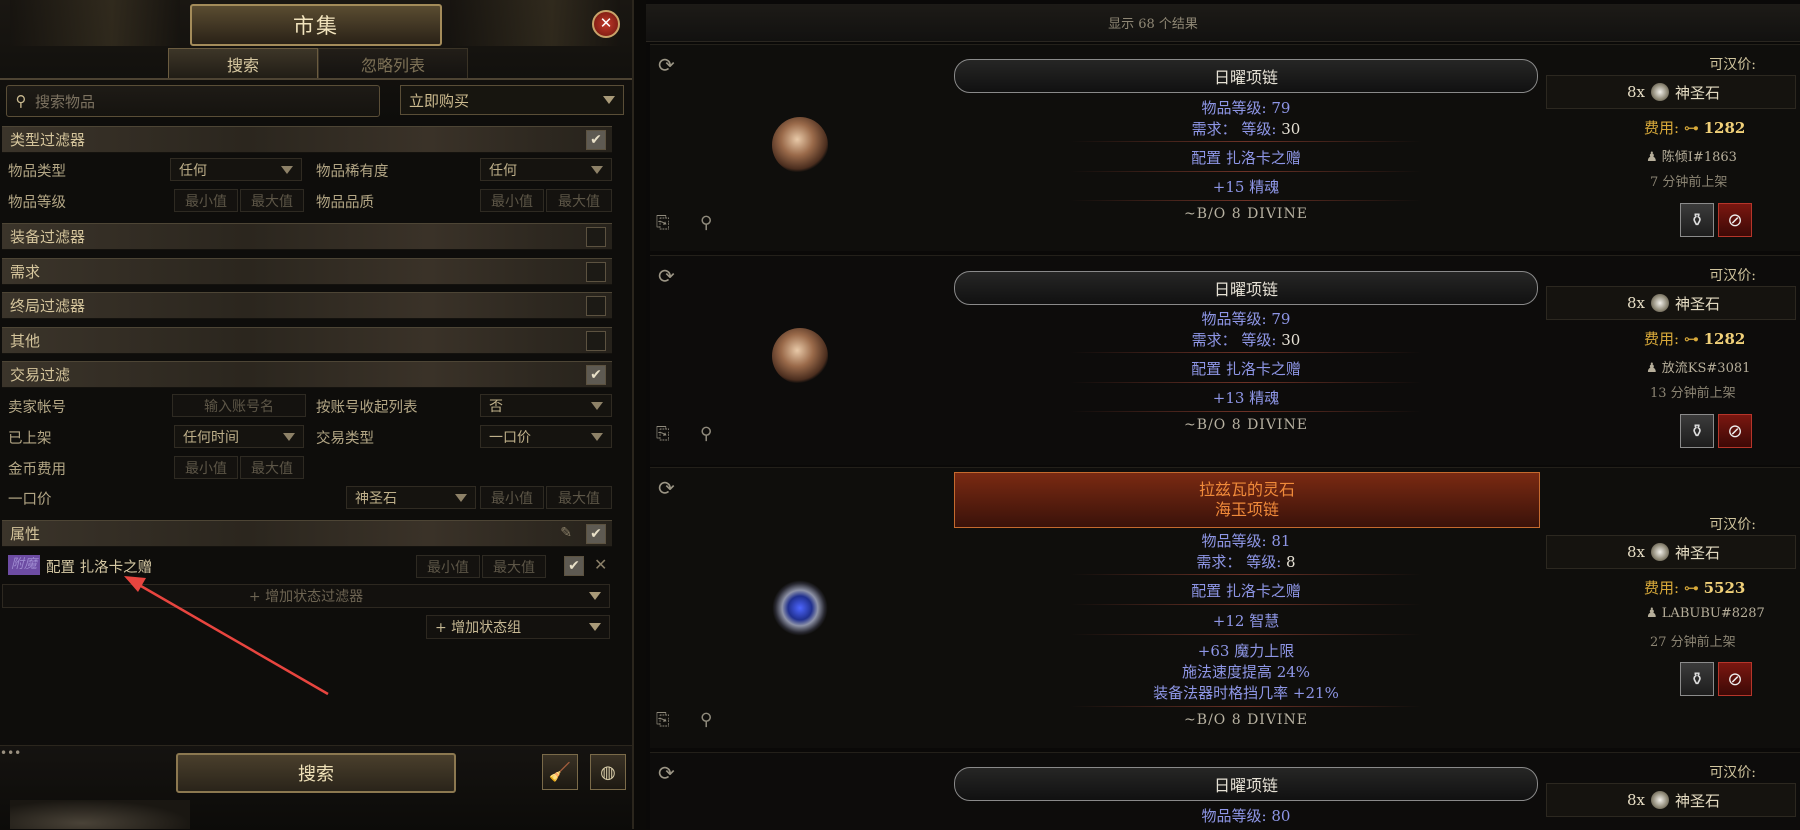  I want to click on seller-name: ♟ LABUBU#8287, so click(1705, 613).